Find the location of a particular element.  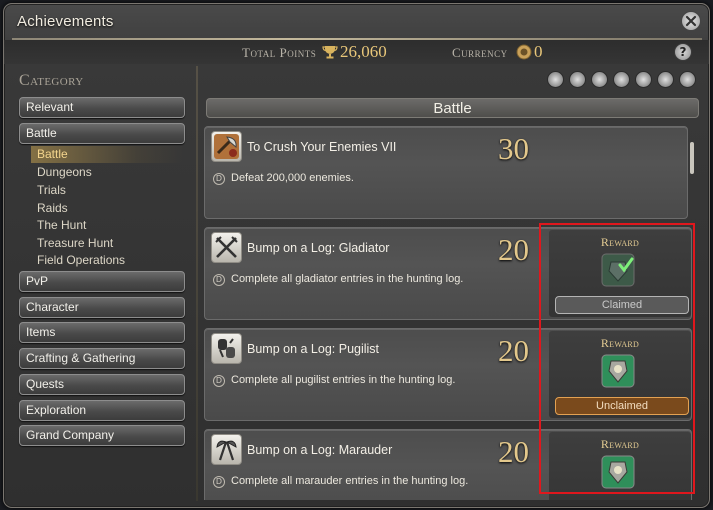

axe-enemies-icon is located at coordinates (226, 146).